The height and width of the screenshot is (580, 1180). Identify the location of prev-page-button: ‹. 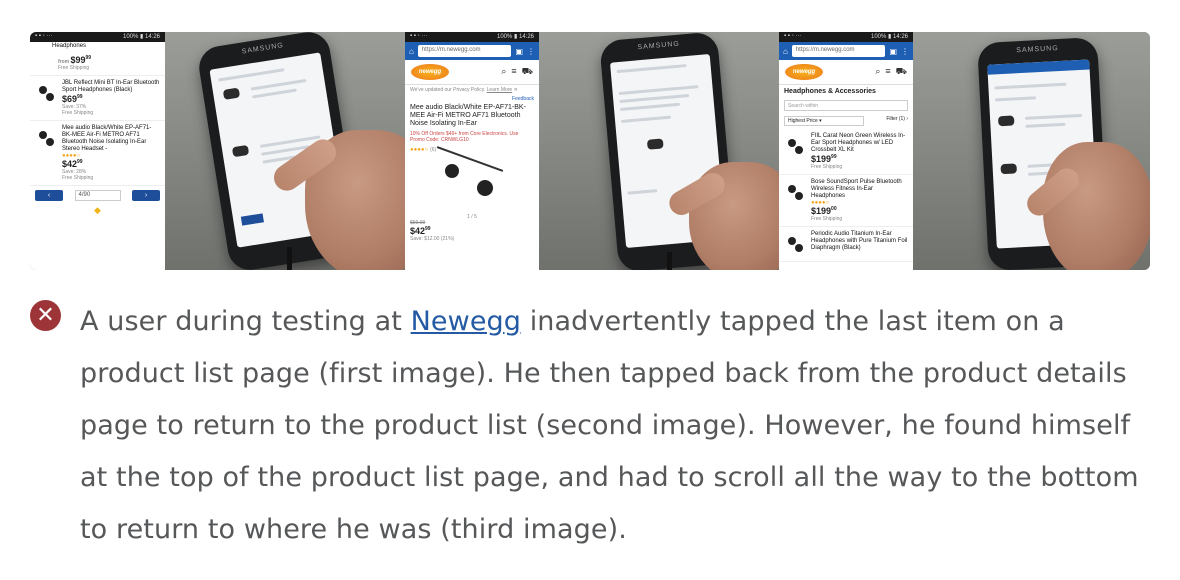
(49, 195).